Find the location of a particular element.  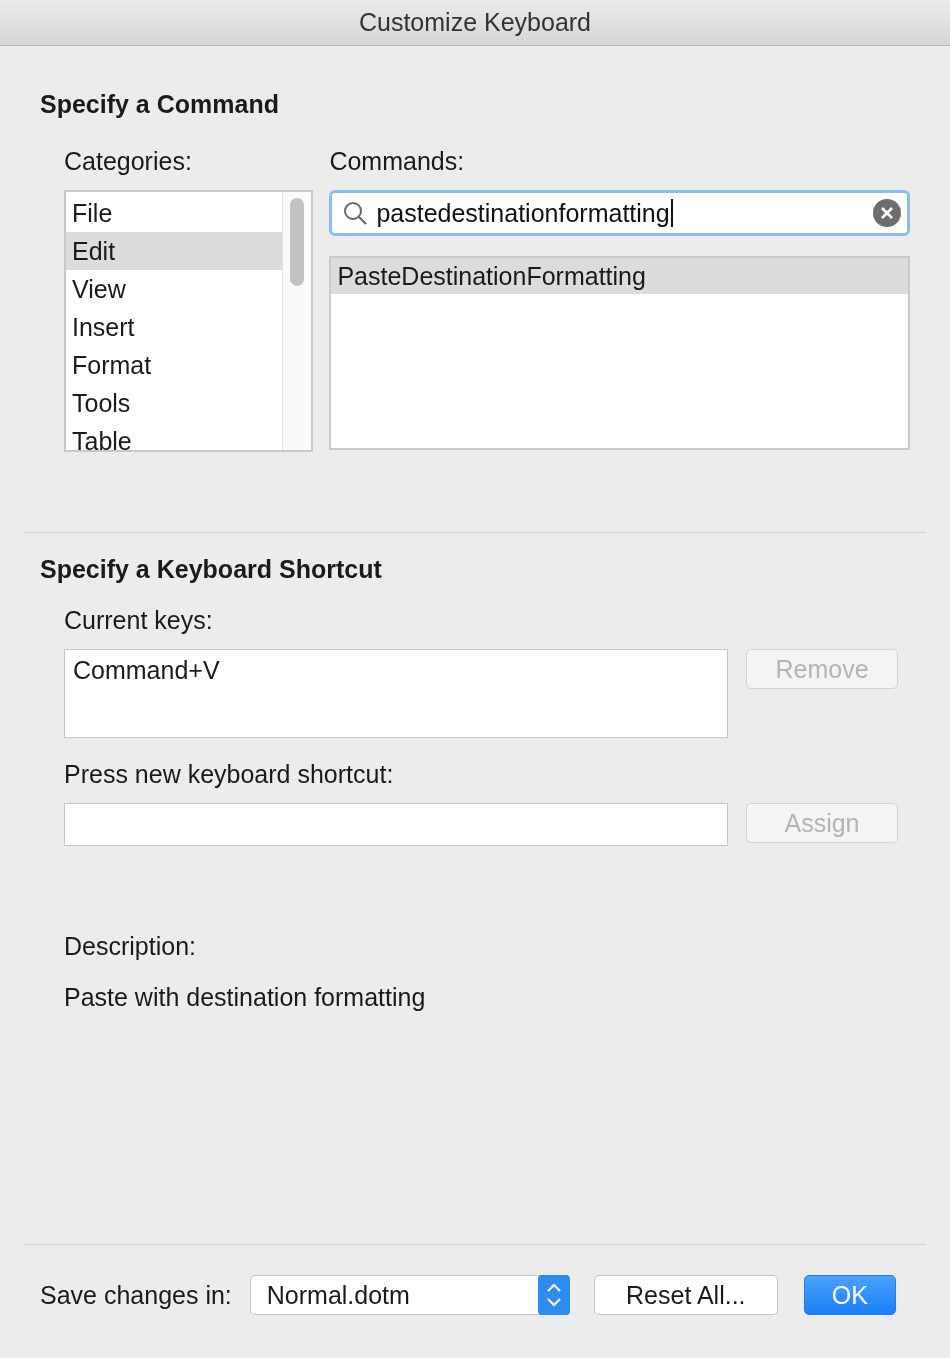

category-item: Edit is located at coordinates (174, 251).